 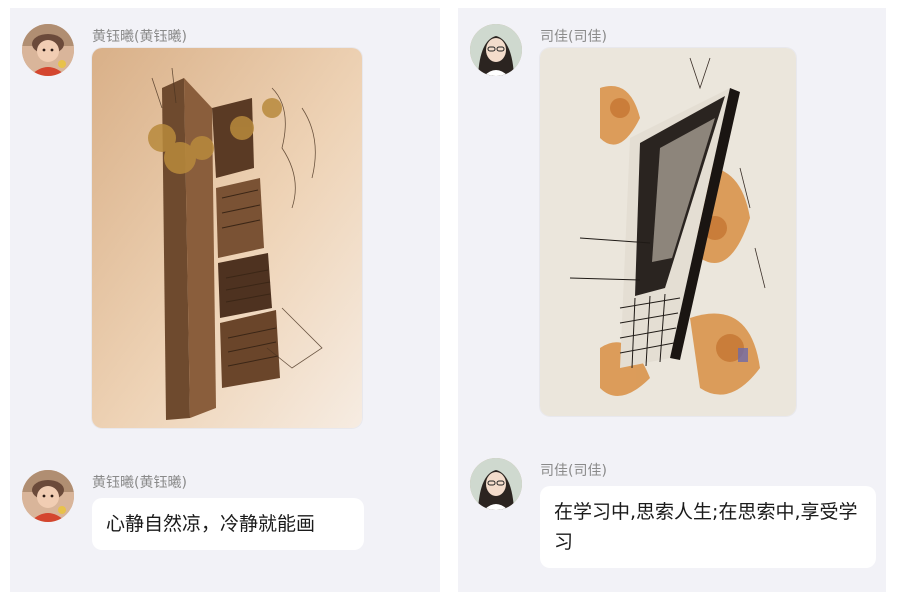 I want to click on message-bubble: 在学习中,思索人生;在思索中,享受学习, so click(x=708, y=527).